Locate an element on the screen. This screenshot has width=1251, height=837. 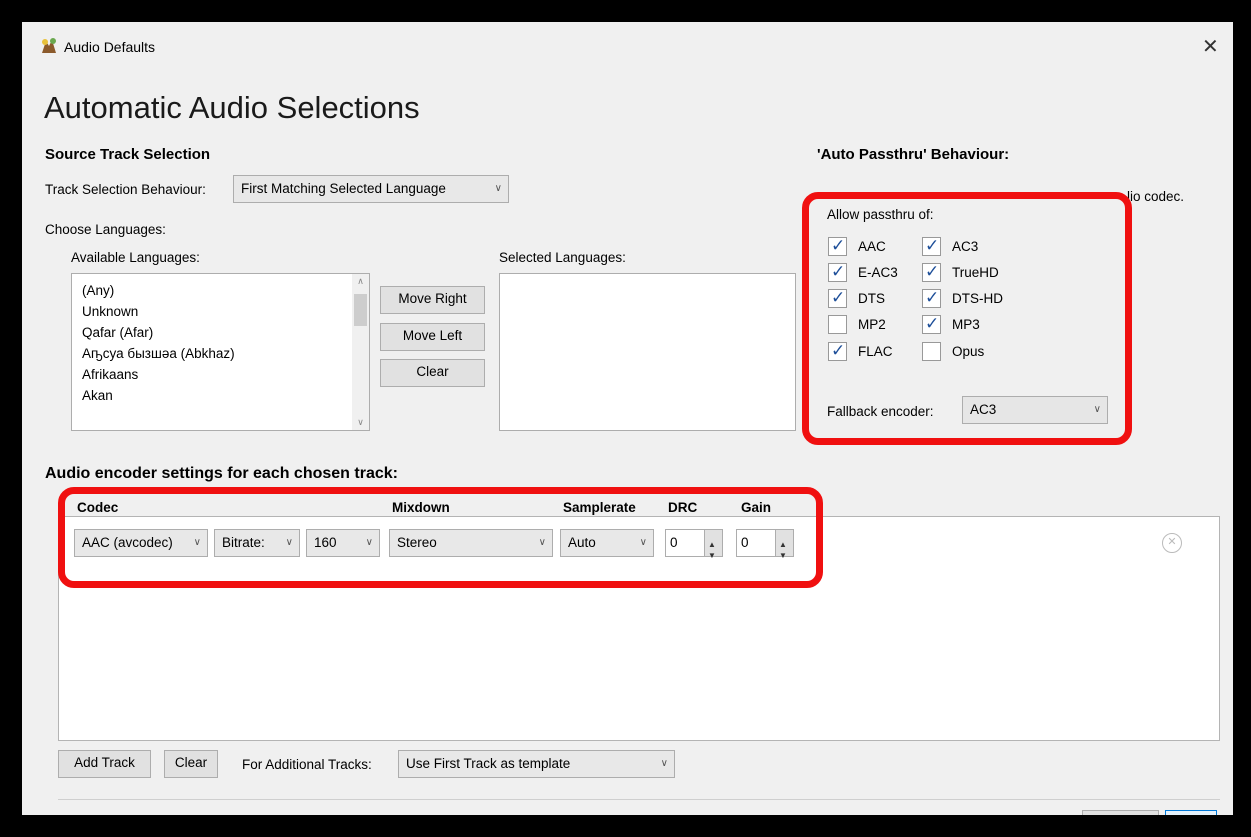
checkbox-label: TrueHD is located at coordinates (975, 272).